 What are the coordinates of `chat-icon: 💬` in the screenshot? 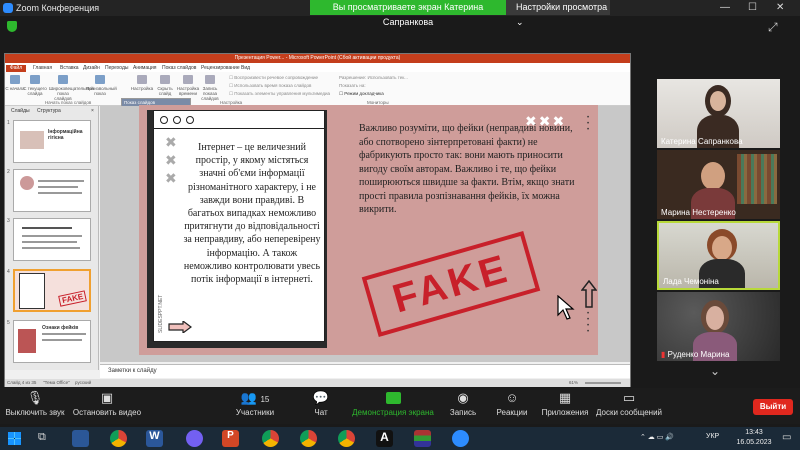 It's located at (321, 397).